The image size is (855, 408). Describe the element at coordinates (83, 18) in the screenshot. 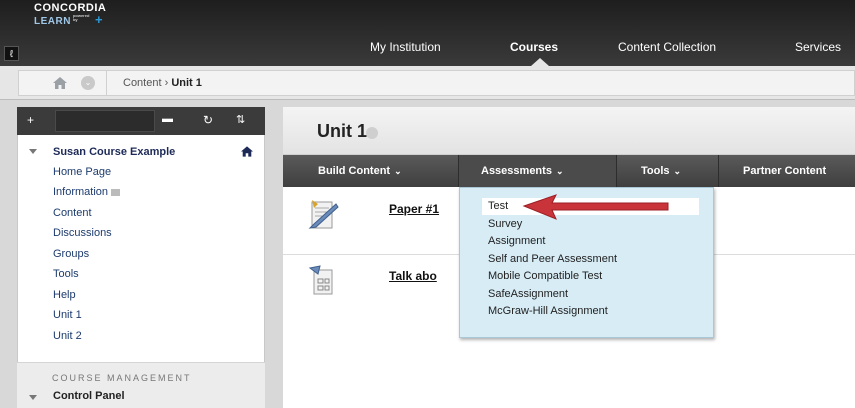

I see `logo-powered: powered by Blackboard` at that location.